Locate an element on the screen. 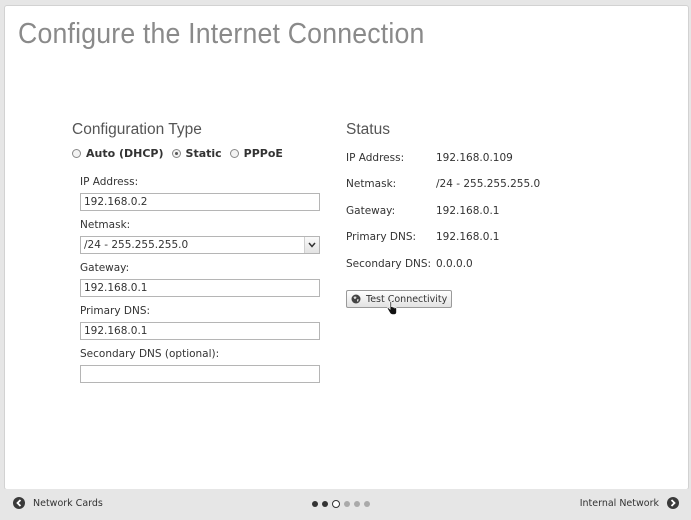  radio-auto-dhcp: Auto (DHCP) is located at coordinates (118, 153).